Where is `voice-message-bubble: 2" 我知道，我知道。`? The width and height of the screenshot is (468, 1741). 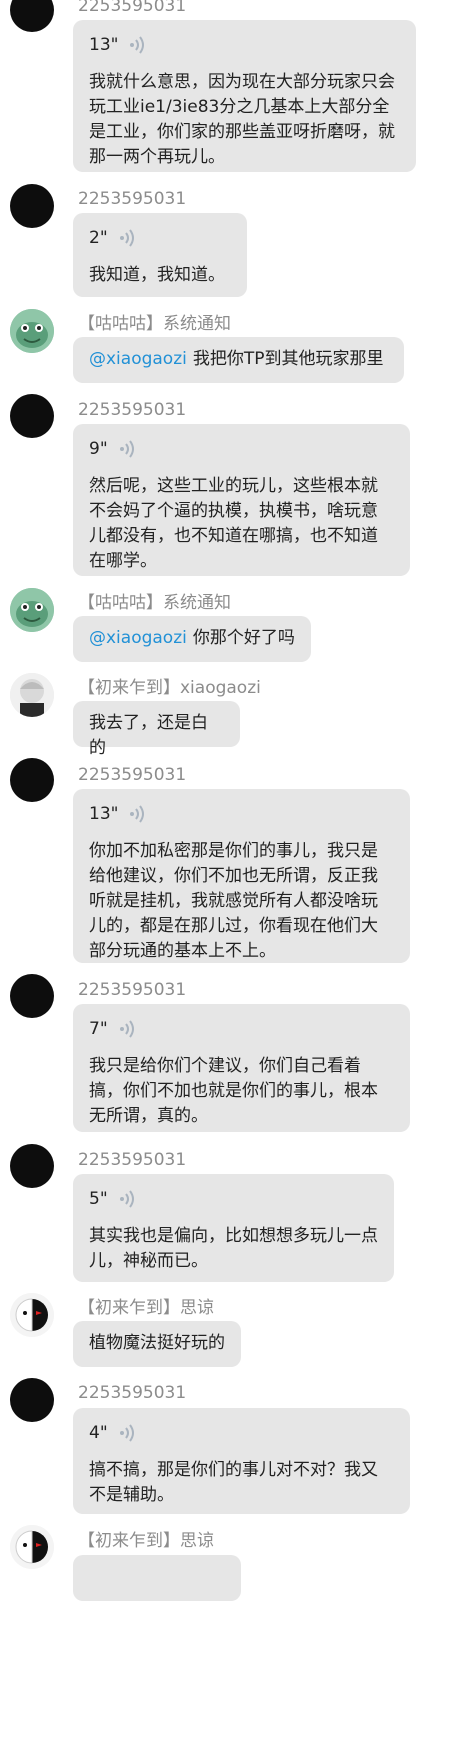
voice-message-bubble: 2" 我知道，我知道。 is located at coordinates (160, 255).